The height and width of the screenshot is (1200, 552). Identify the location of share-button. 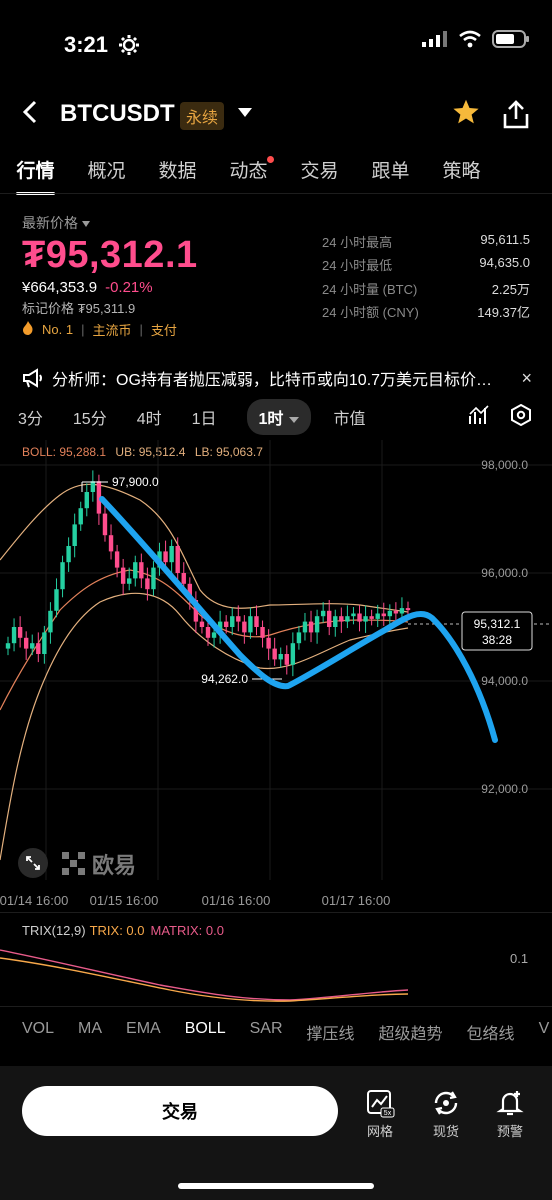
(516, 117).